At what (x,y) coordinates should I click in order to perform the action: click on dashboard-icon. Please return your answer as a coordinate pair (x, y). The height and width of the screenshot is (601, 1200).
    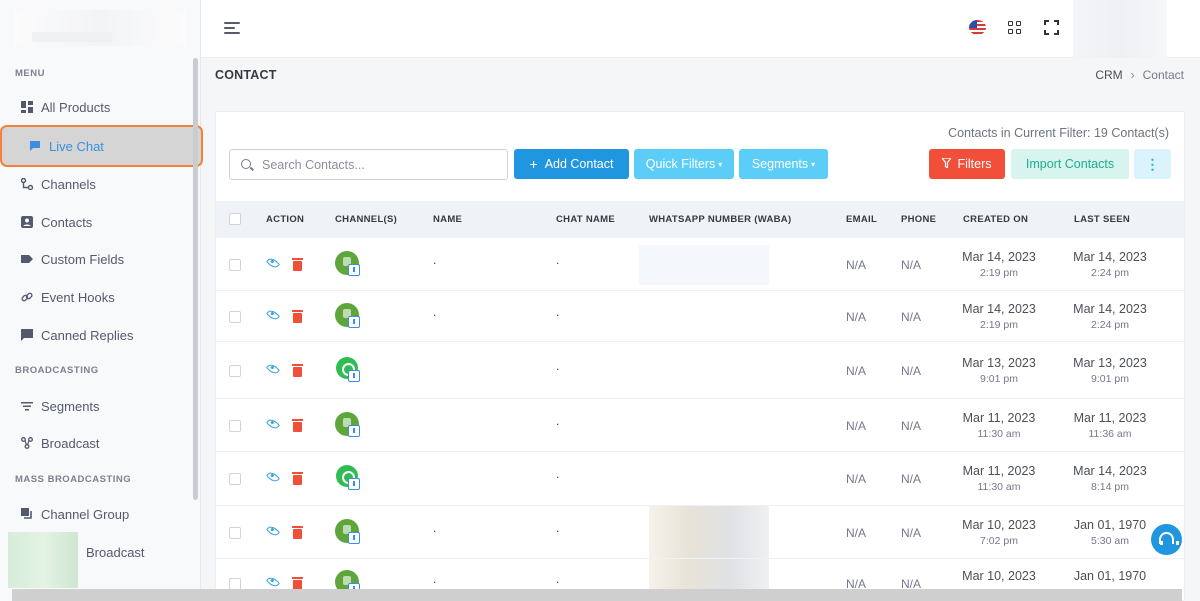
    Looking at the image, I should click on (26, 107).